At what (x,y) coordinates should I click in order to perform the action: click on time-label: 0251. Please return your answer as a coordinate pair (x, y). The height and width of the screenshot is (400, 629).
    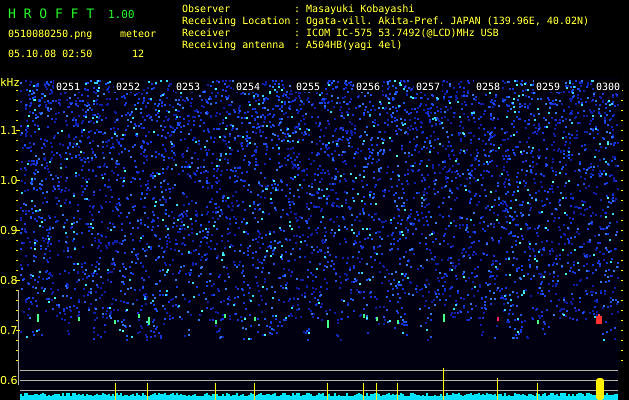
    Looking at the image, I should click on (68, 87).